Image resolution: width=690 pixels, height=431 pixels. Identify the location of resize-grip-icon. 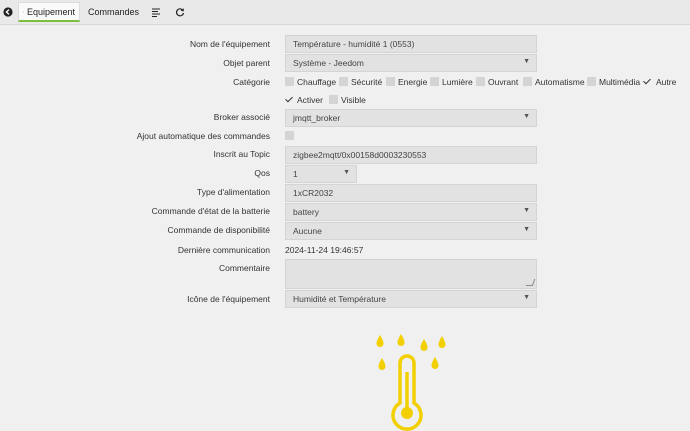
(530, 282).